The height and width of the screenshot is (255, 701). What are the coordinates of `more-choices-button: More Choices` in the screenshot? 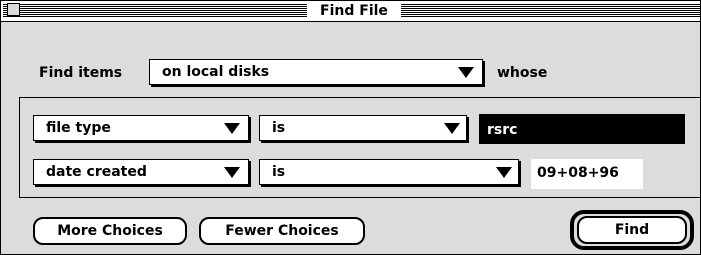 It's located at (110, 231).